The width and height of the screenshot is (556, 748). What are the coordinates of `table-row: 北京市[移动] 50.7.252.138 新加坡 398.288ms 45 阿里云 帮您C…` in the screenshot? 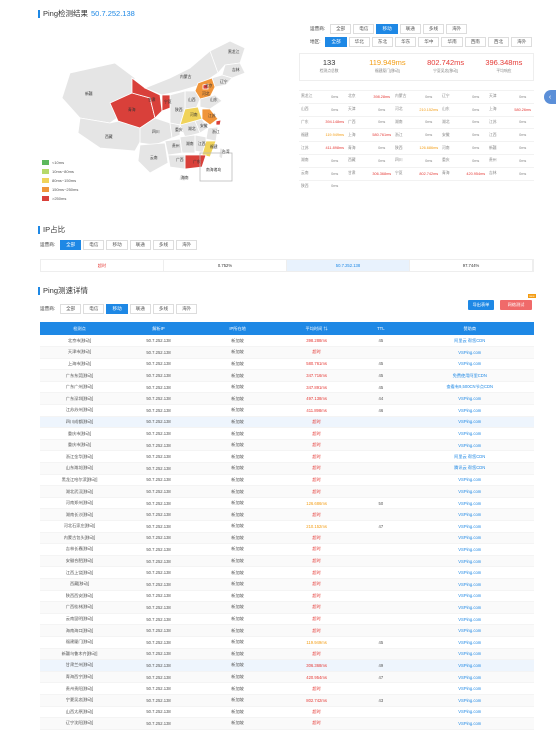 It's located at (287, 341).